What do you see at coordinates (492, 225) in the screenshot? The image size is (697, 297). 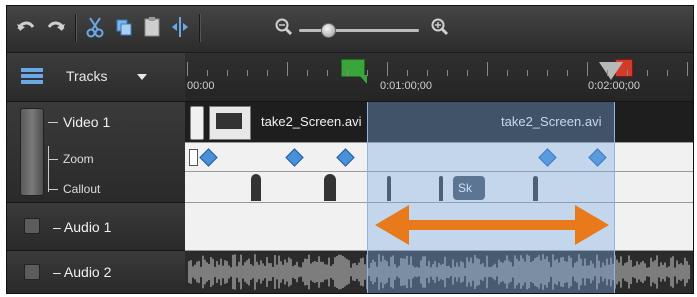 I see `double-arrow-icon` at bounding box center [492, 225].